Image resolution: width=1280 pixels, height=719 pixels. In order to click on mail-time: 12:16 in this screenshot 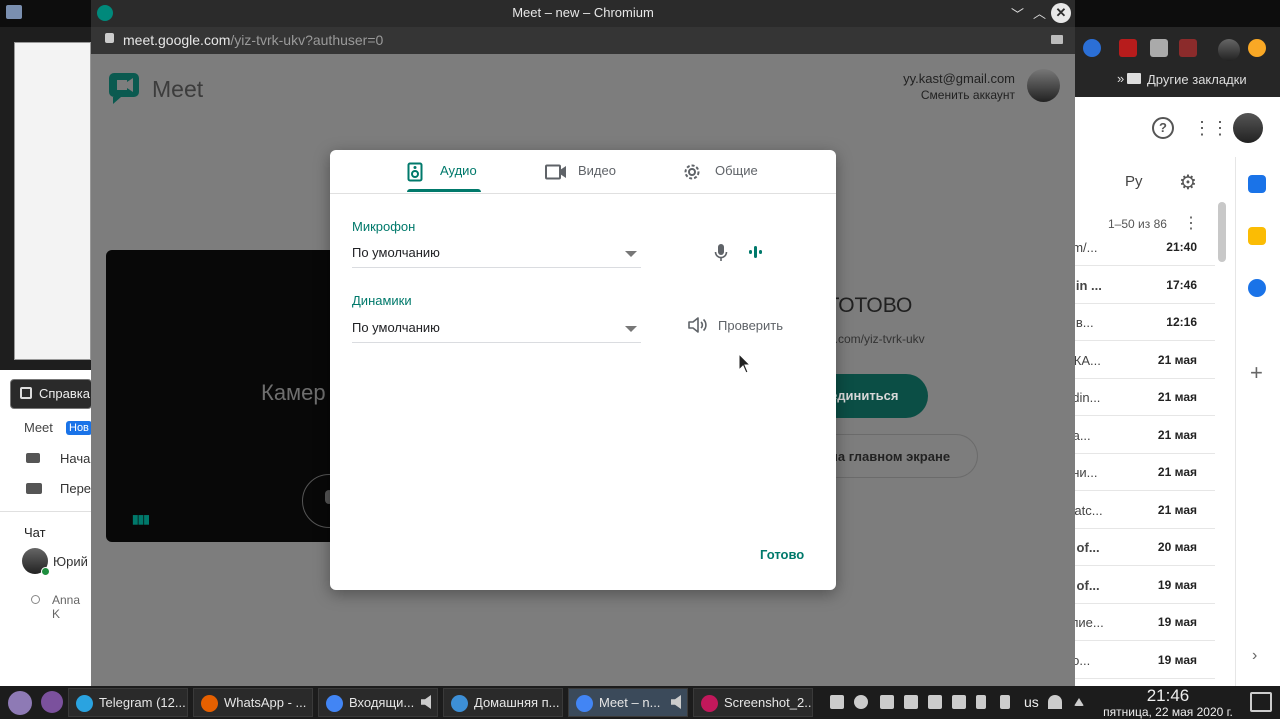, I will do `click(1181, 322)`.